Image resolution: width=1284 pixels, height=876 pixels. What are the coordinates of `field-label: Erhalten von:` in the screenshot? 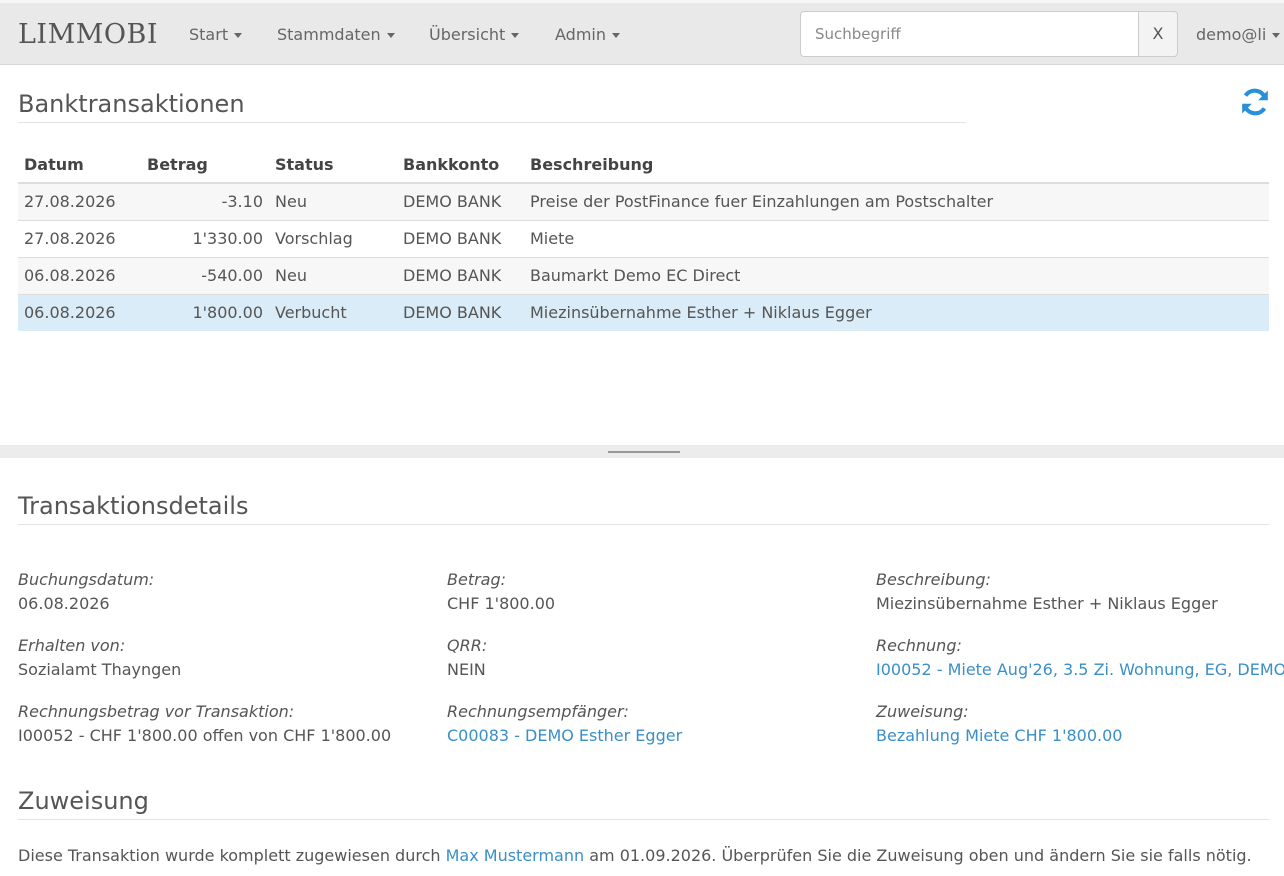 It's located at (72, 645).